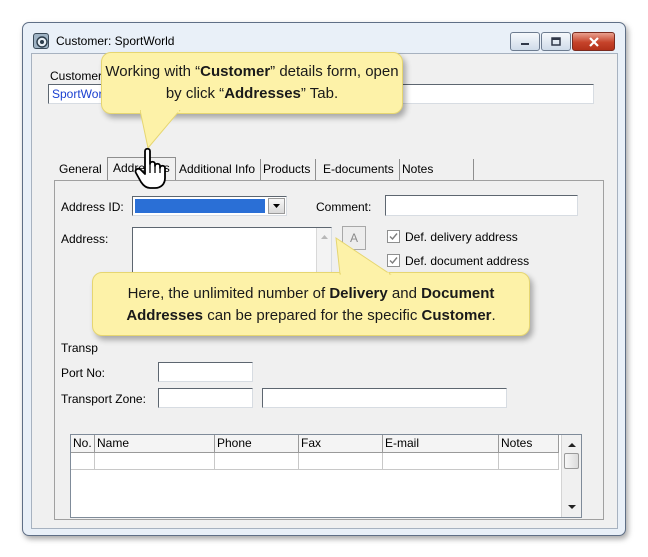 The width and height of the screenshot is (648, 557). Describe the element at coordinates (326, 476) in the screenshot. I see `contacts-grid: No. Name Phone Fax E-mail Notes` at that location.